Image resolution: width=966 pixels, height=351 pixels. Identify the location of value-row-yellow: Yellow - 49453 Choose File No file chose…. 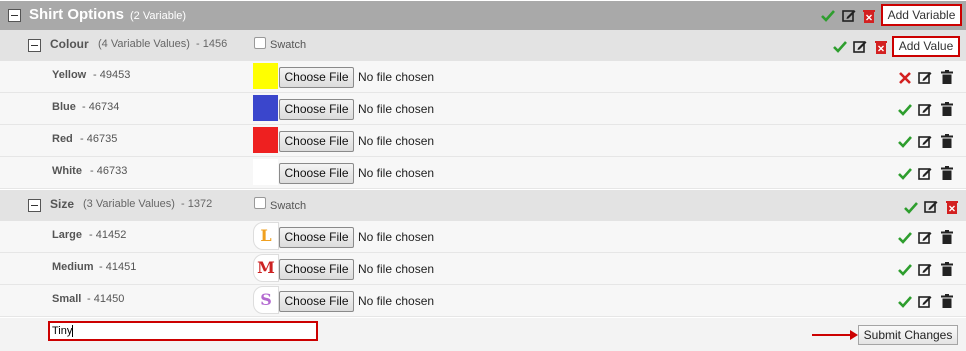
(483, 77).